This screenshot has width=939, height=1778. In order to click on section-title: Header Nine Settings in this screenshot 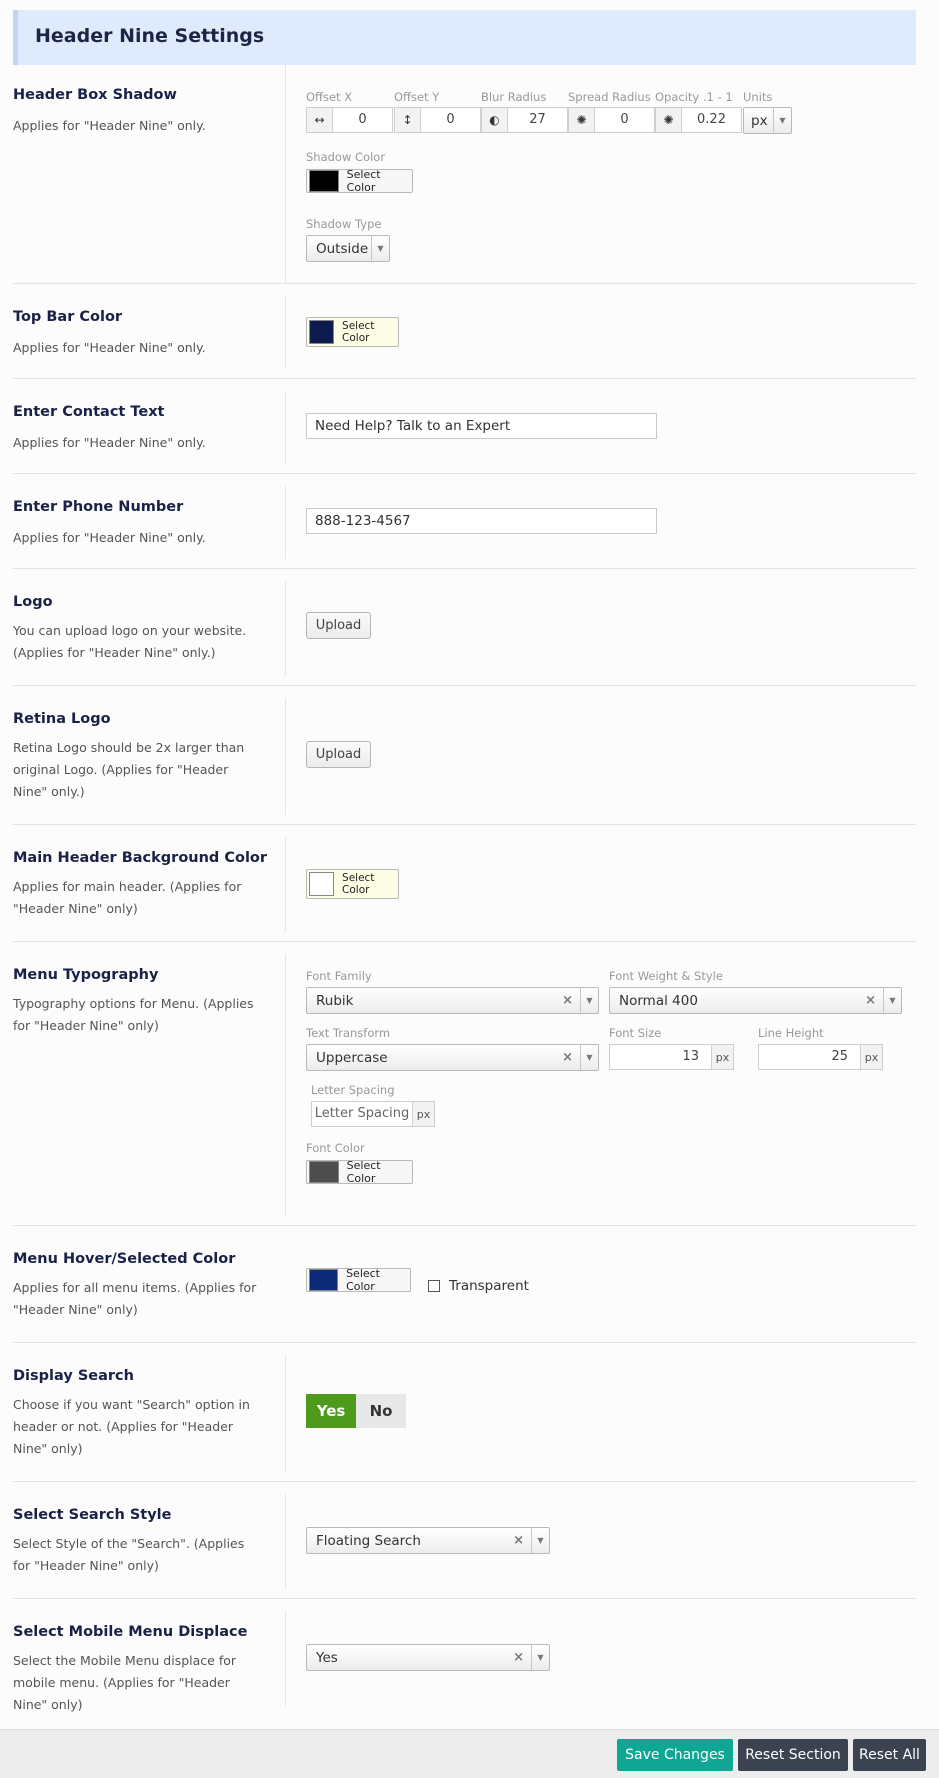, I will do `click(150, 36)`.